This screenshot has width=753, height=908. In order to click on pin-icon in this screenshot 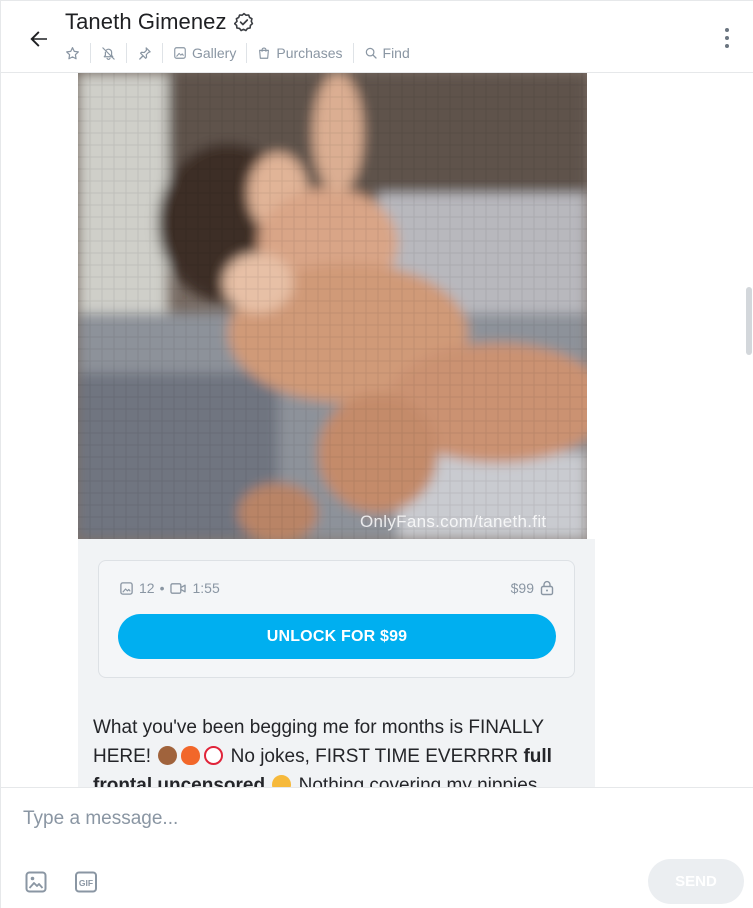, I will do `click(145, 53)`.